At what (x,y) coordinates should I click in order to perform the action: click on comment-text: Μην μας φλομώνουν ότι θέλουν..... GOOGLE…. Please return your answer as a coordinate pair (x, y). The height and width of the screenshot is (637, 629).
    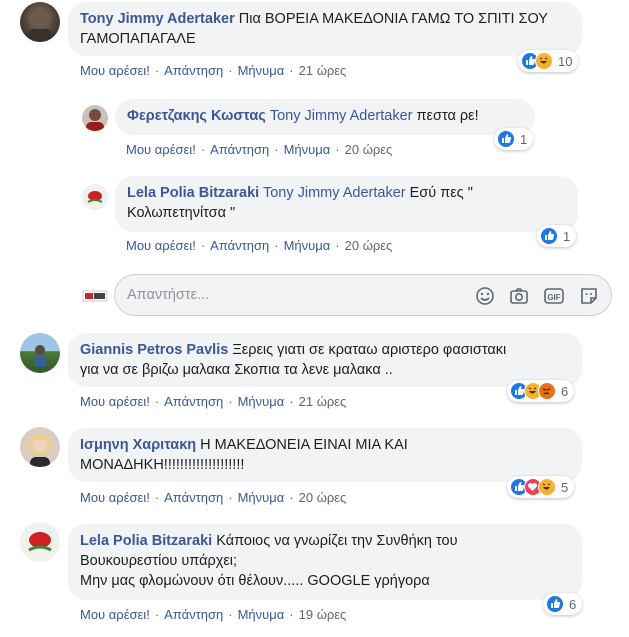
    Looking at the image, I should click on (255, 581).